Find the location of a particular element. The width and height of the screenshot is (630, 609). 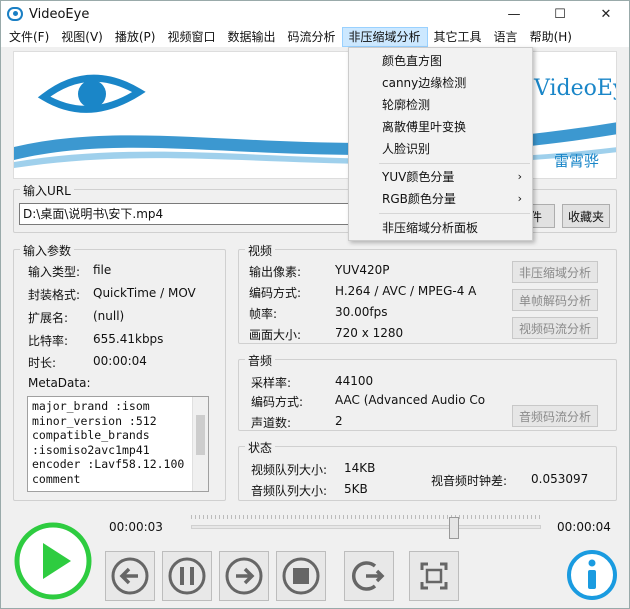

fullscreen-icon is located at coordinates (434, 576).